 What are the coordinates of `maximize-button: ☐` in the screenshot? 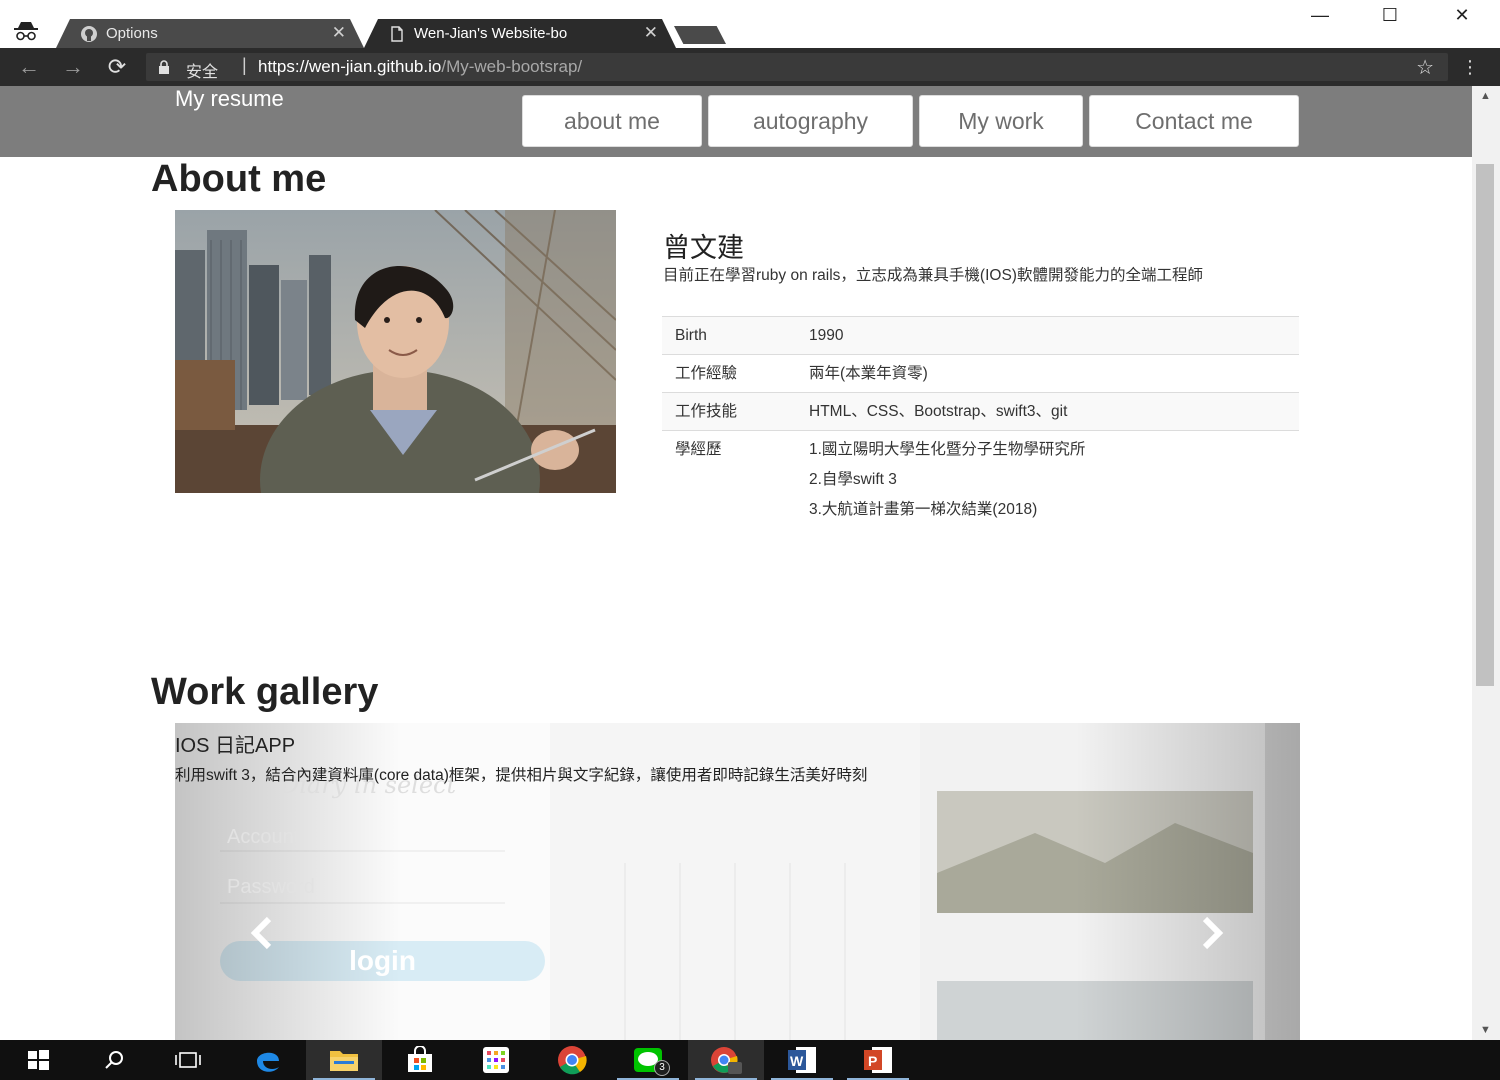 It's located at (1390, 15).